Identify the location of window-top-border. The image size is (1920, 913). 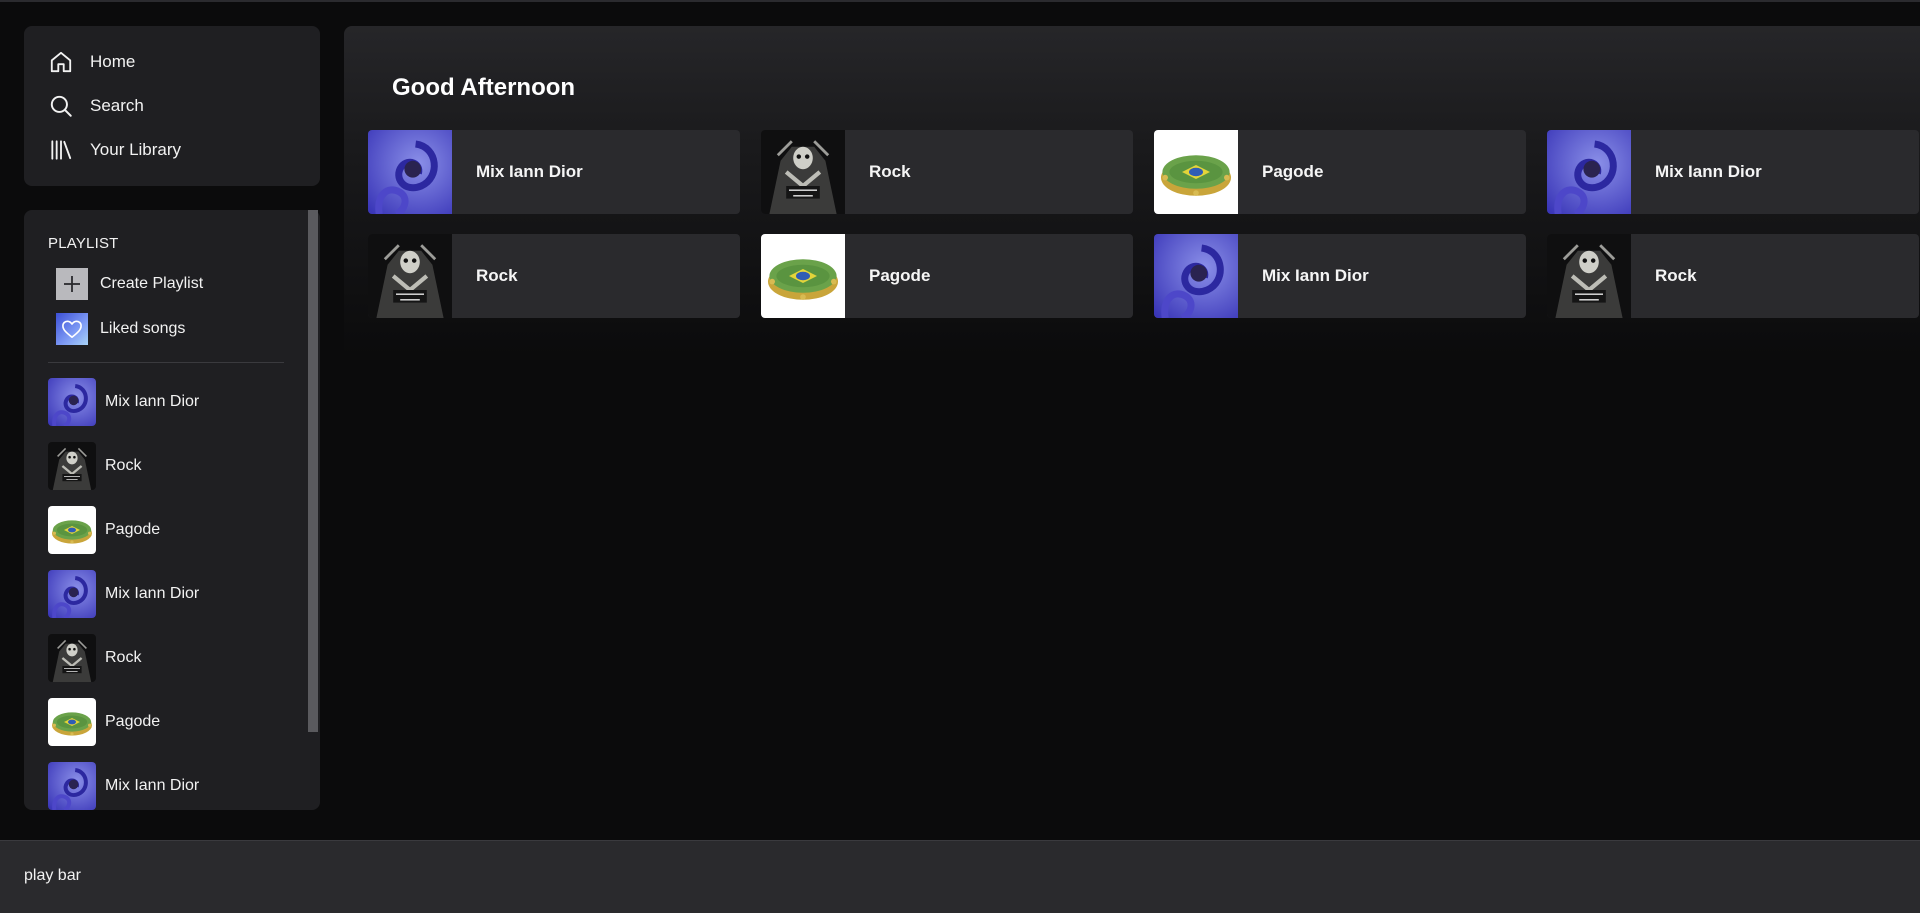
(960, 1).